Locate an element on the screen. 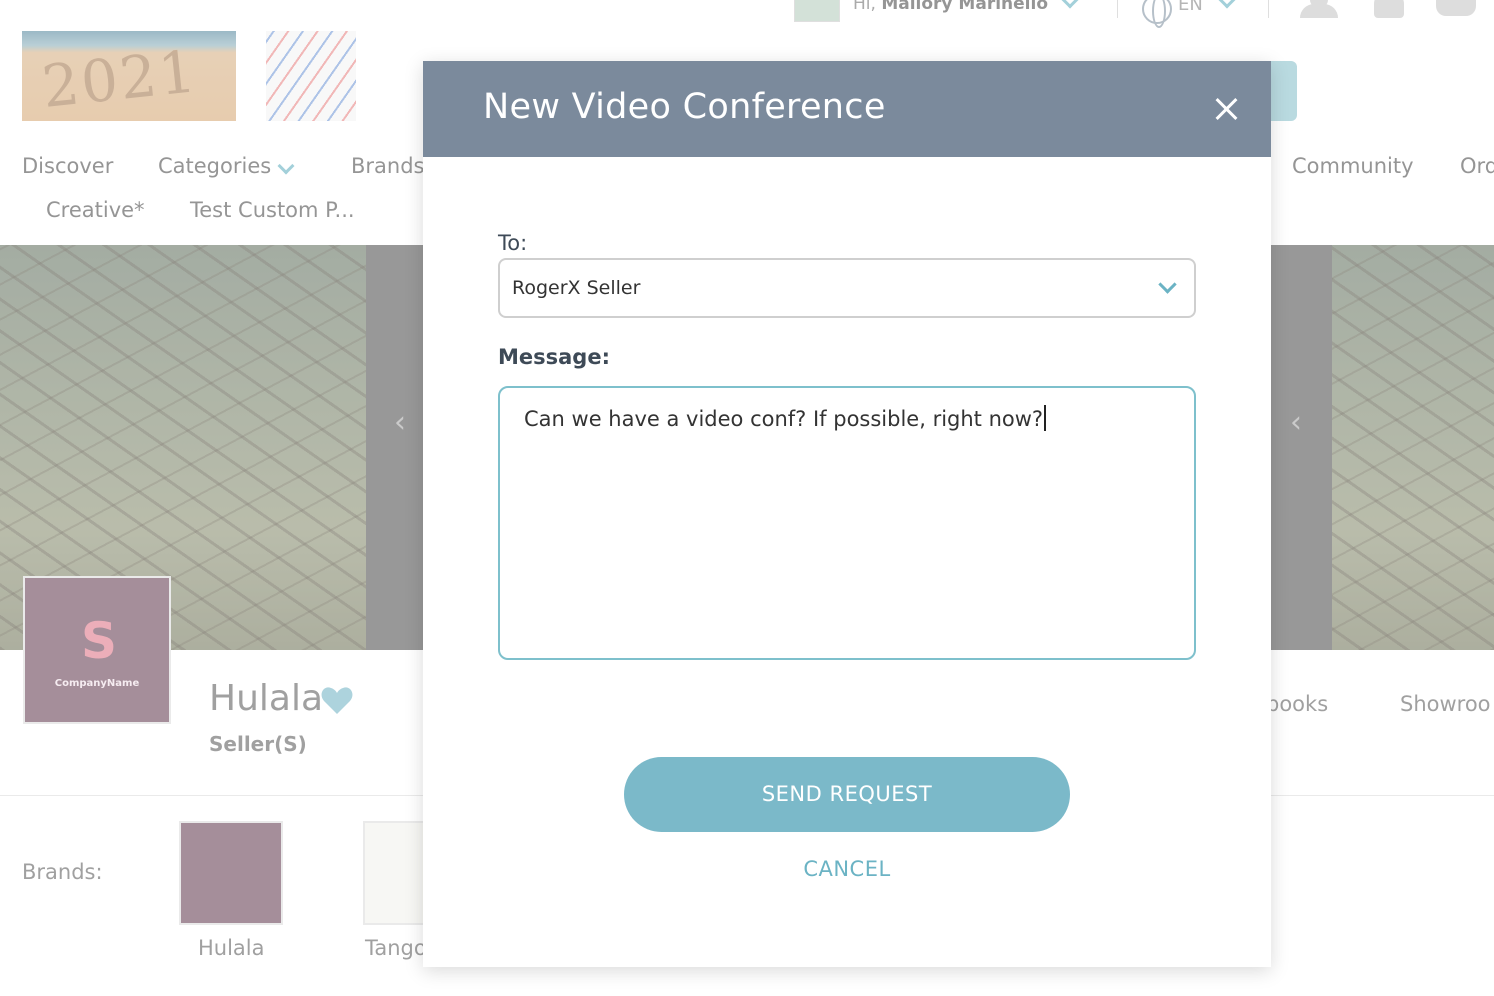  close-icon is located at coordinates (1227, 109).